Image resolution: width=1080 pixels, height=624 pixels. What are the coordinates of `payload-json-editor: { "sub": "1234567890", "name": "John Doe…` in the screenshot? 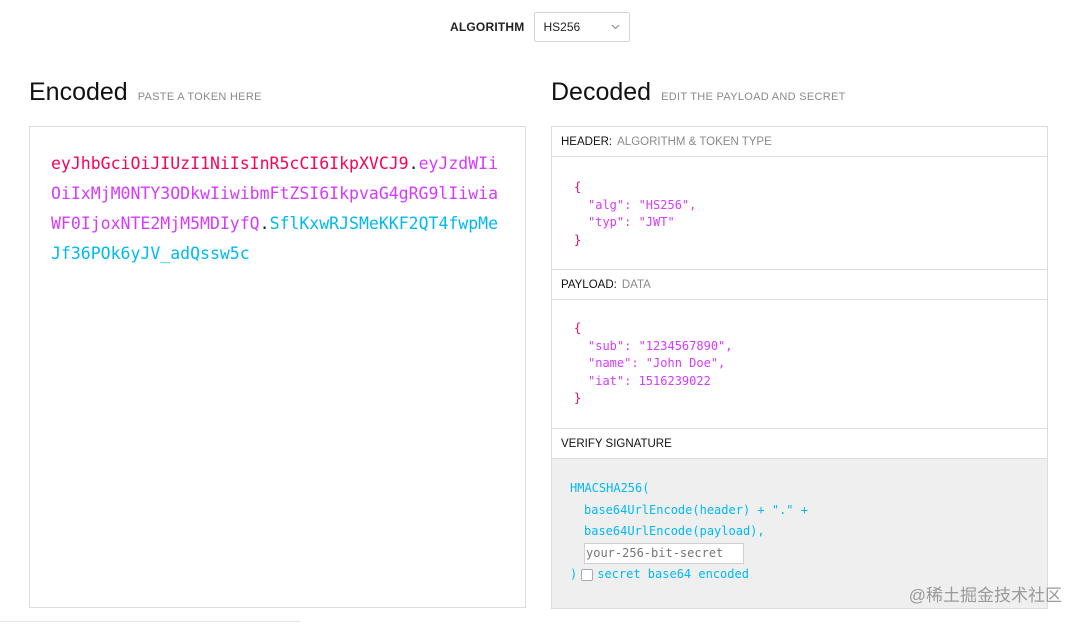 It's located at (799, 364).